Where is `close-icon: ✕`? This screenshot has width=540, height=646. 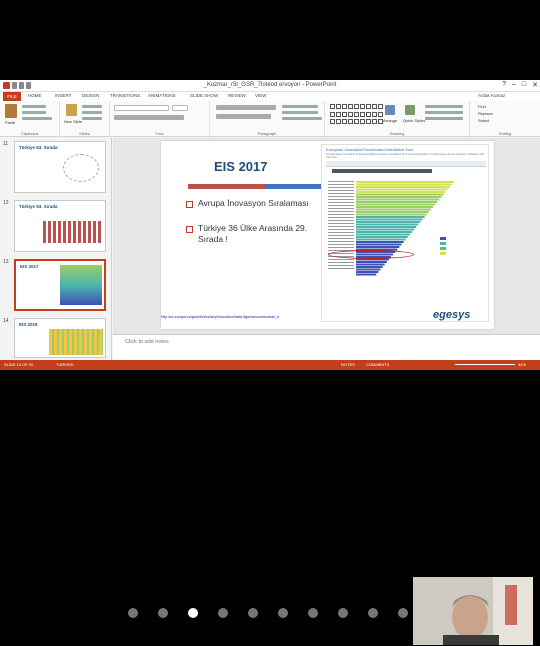 close-icon: ✕ is located at coordinates (535, 85).